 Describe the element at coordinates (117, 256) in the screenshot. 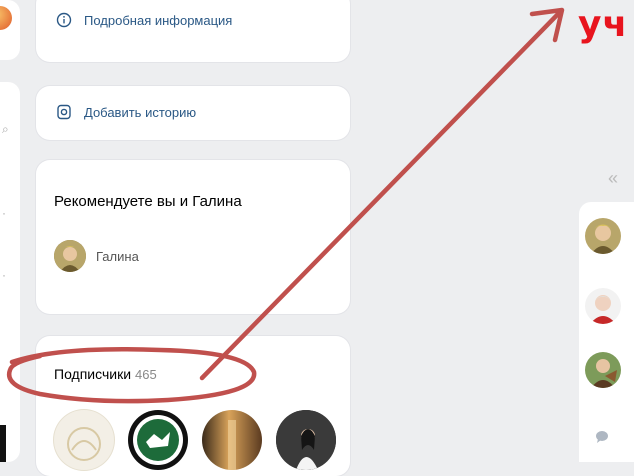

I see `recommend-person-name: Галина` at that location.